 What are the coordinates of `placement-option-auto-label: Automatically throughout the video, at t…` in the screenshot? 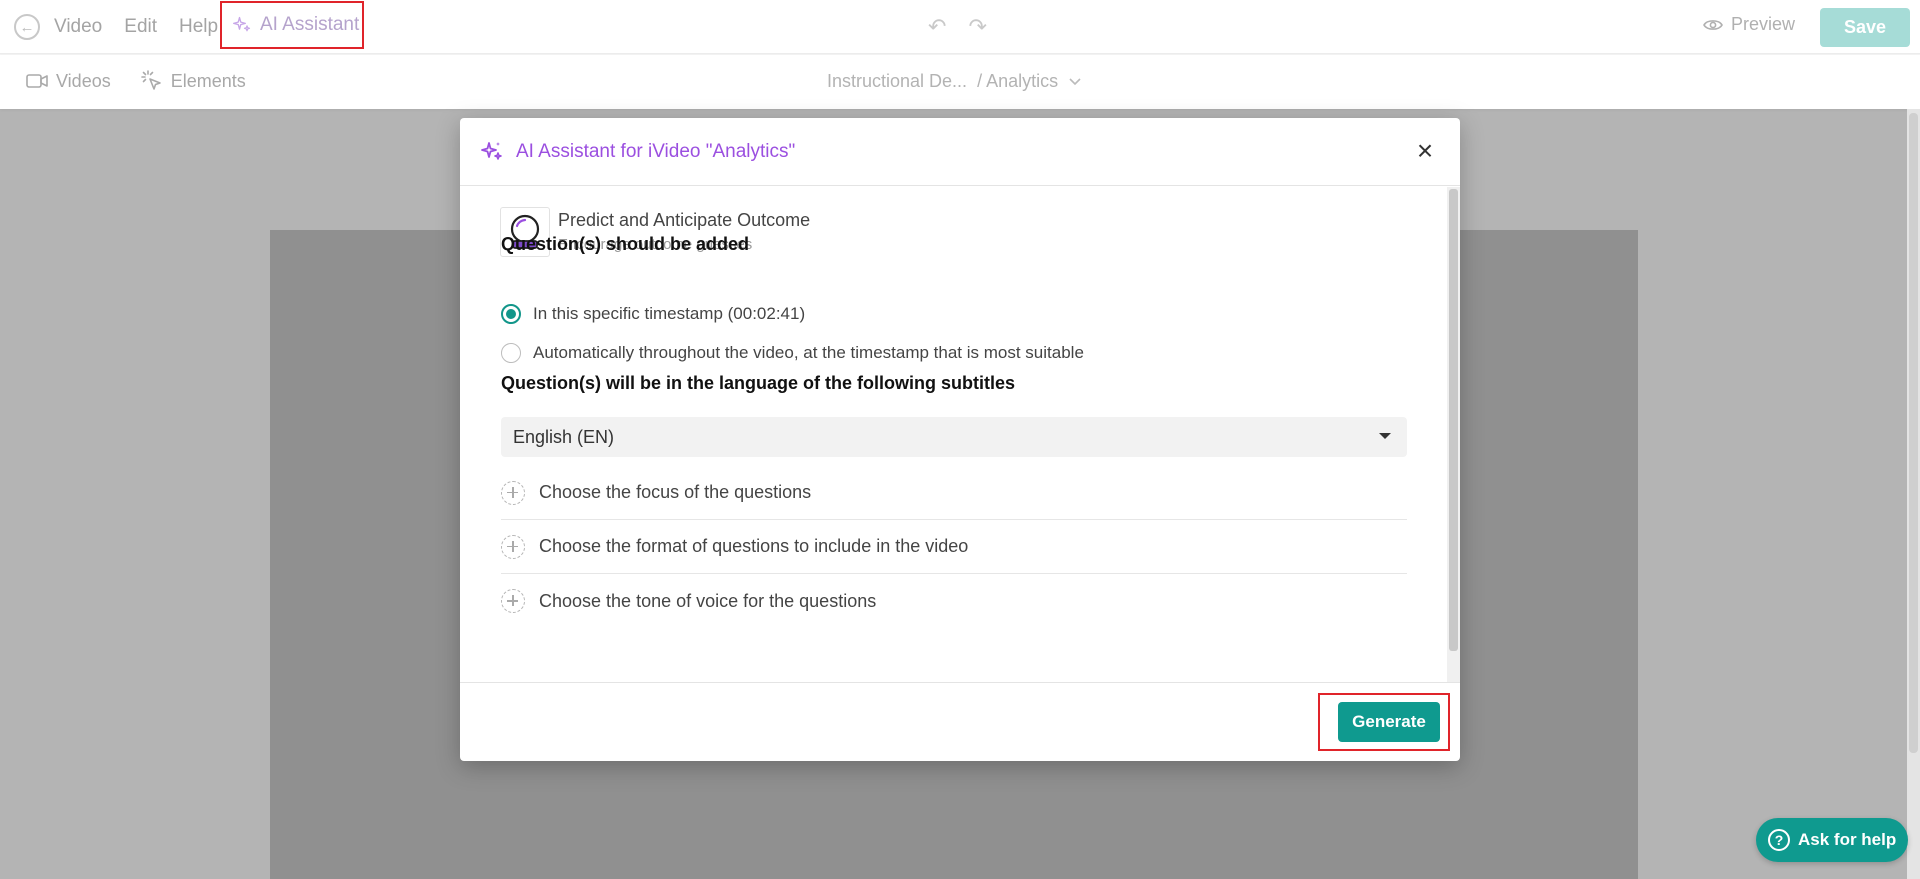 It's located at (808, 352).